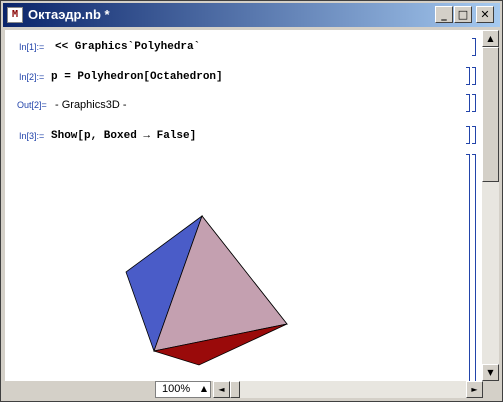 Image resolution: width=503 pixels, height=402 pixels. Describe the element at coordinates (490, 205) in the screenshot. I see `vertical-scrollbar: ▲ ▼` at that location.